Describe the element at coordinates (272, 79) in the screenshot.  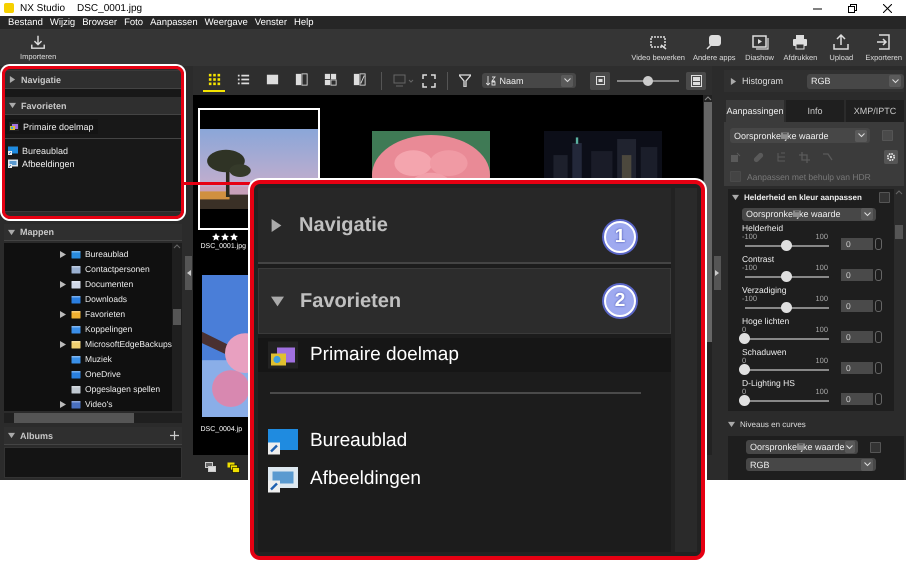
I see `single-view-icon` at that location.